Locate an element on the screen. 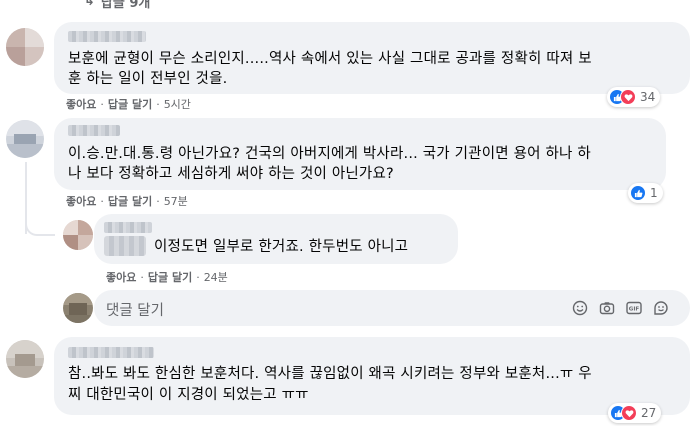 Image resolution: width=700 pixels, height=426 pixels. reaction-summary: 27 is located at coordinates (635, 413).